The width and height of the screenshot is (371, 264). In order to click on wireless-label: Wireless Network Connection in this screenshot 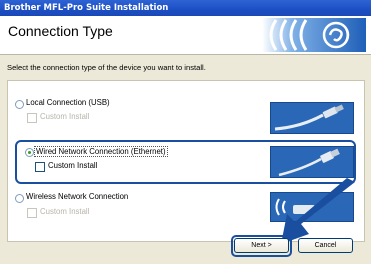, I will do `click(77, 196)`.